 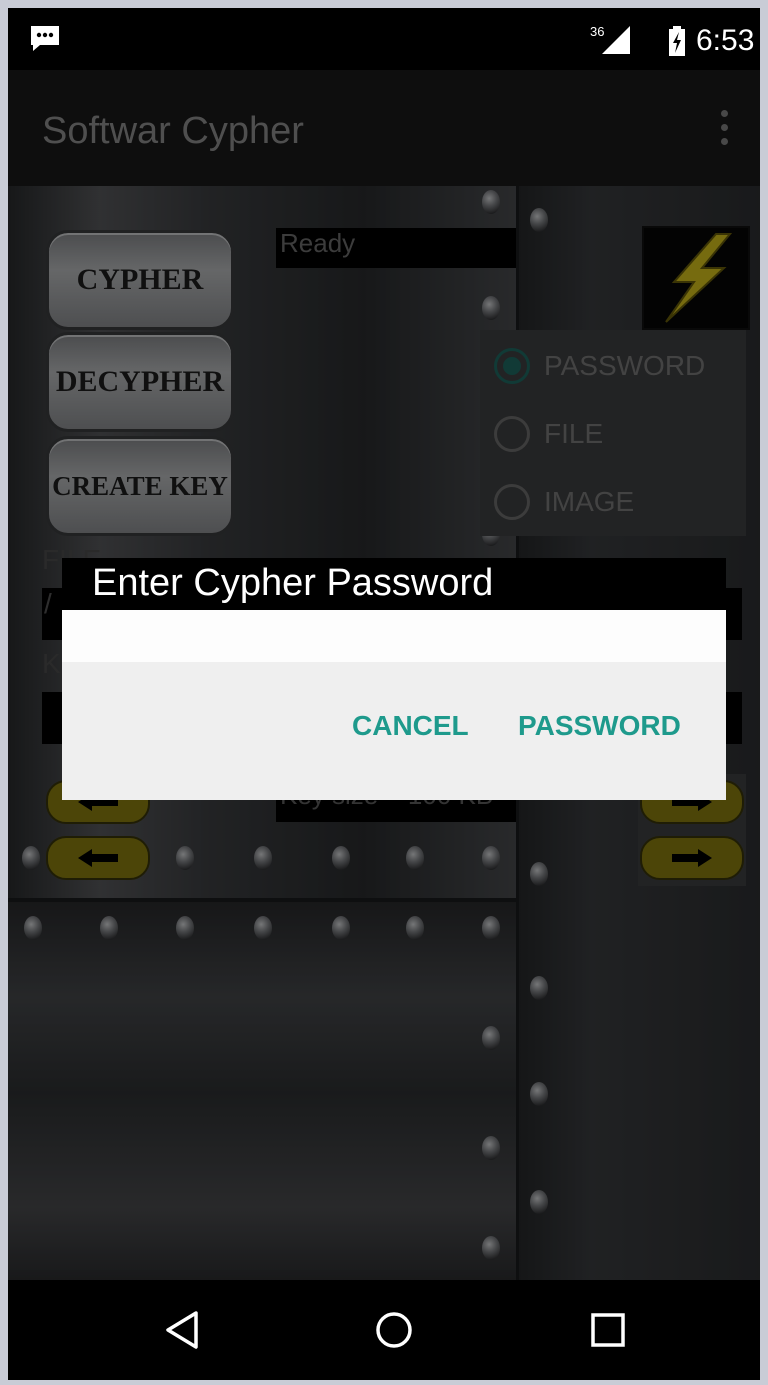 What do you see at coordinates (293, 583) in the screenshot?
I see `dialog-title: Enter Cypher Password` at bounding box center [293, 583].